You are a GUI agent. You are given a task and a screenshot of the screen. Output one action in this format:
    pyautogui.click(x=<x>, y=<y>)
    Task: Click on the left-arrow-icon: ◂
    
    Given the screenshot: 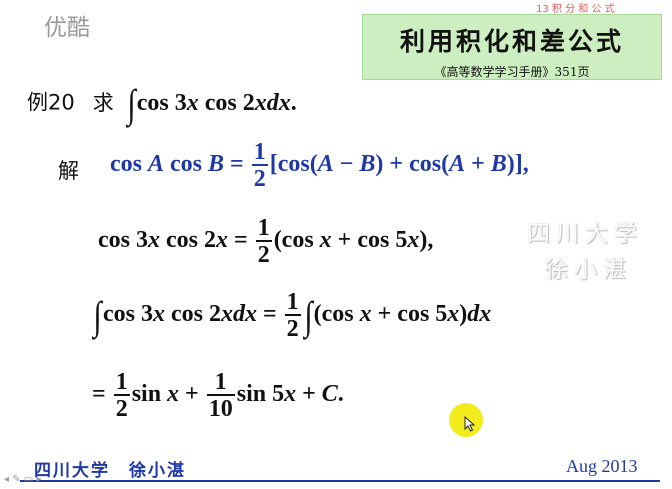 What is the action you would take?
    pyautogui.click(x=6, y=479)
    